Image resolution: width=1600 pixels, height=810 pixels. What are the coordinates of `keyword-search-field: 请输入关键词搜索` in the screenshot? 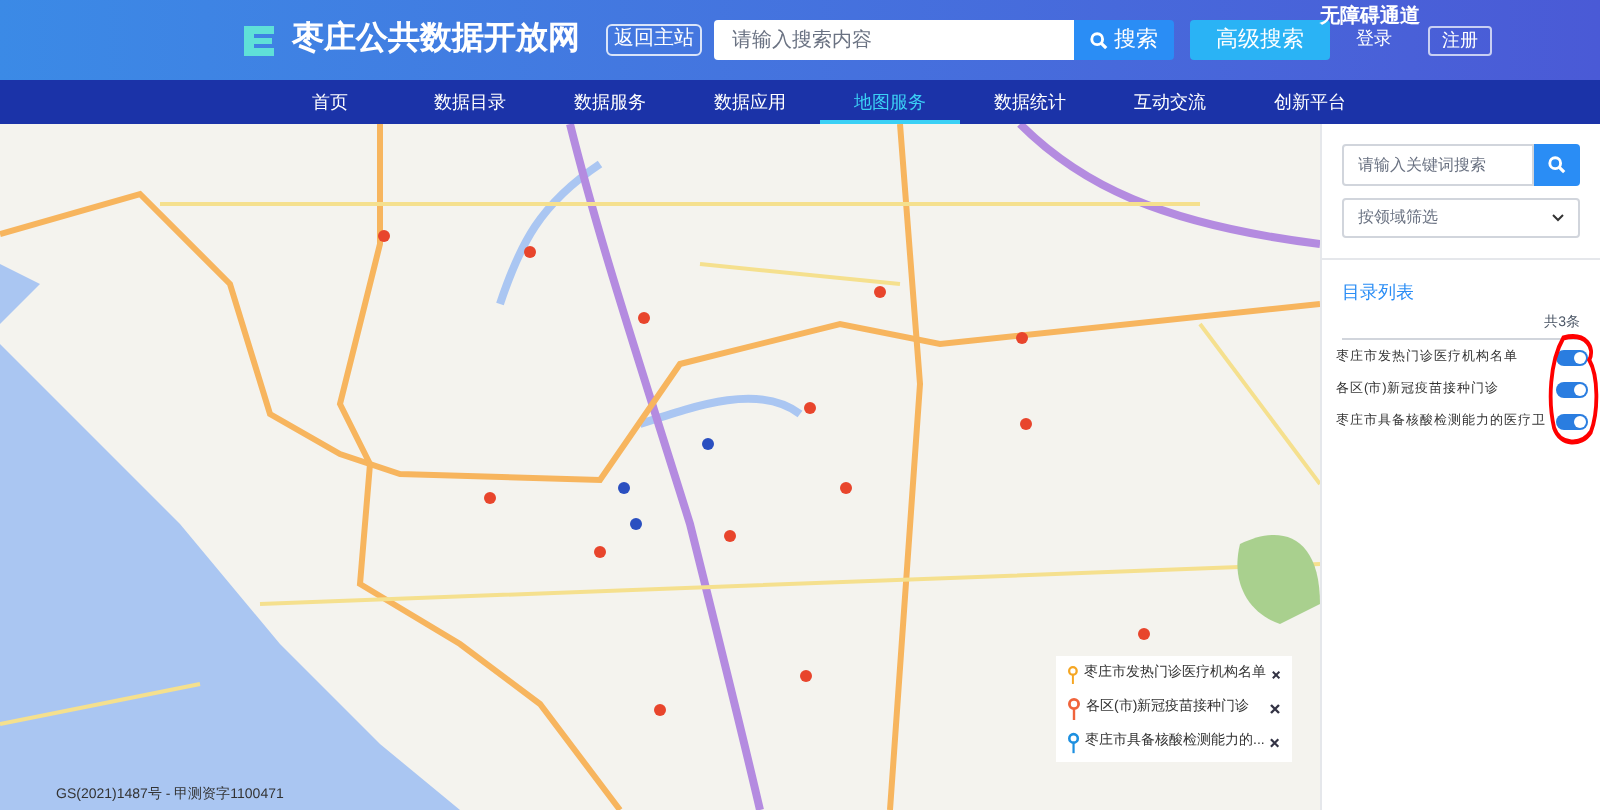 It's located at (1438, 165).